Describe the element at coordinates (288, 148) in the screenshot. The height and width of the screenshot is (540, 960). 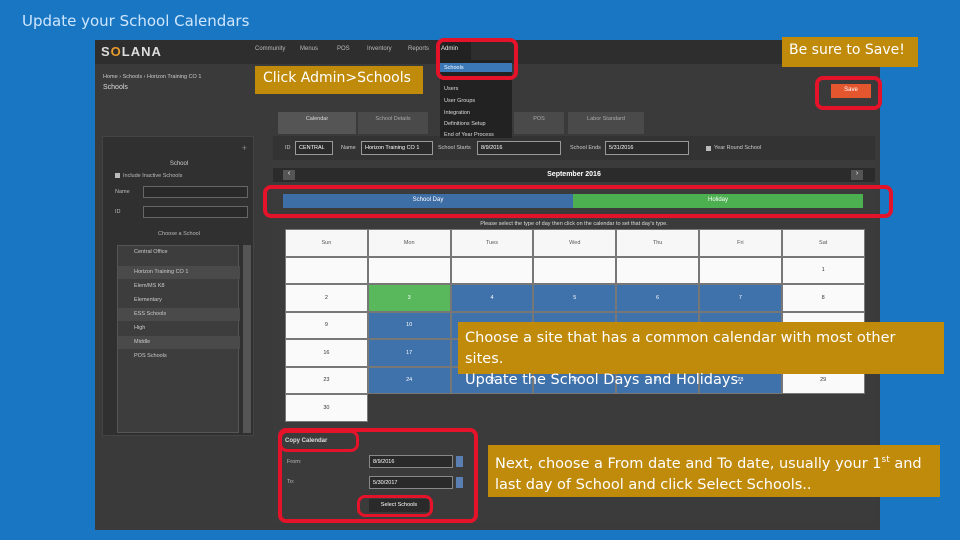
I see `id-field-label: ID` at that location.